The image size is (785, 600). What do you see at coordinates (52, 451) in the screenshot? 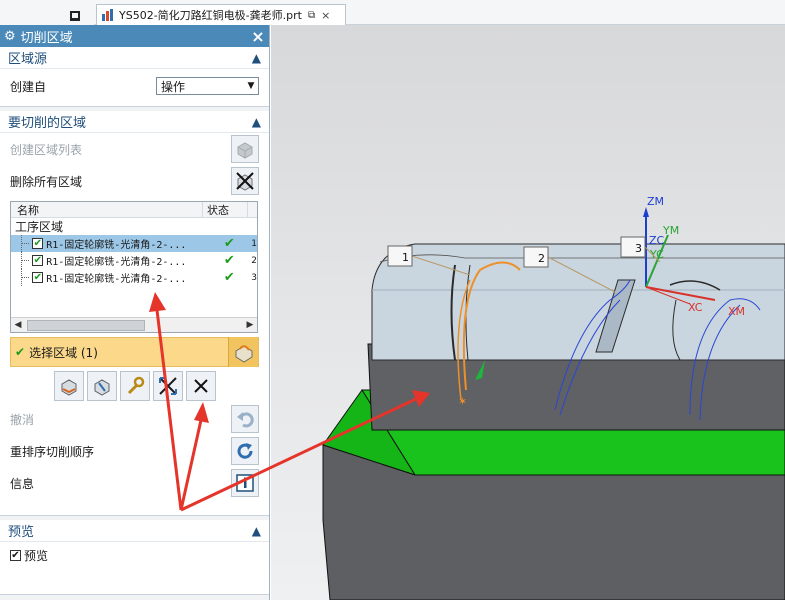
I see `reorder-label: 重排序切削顺序` at bounding box center [52, 451].